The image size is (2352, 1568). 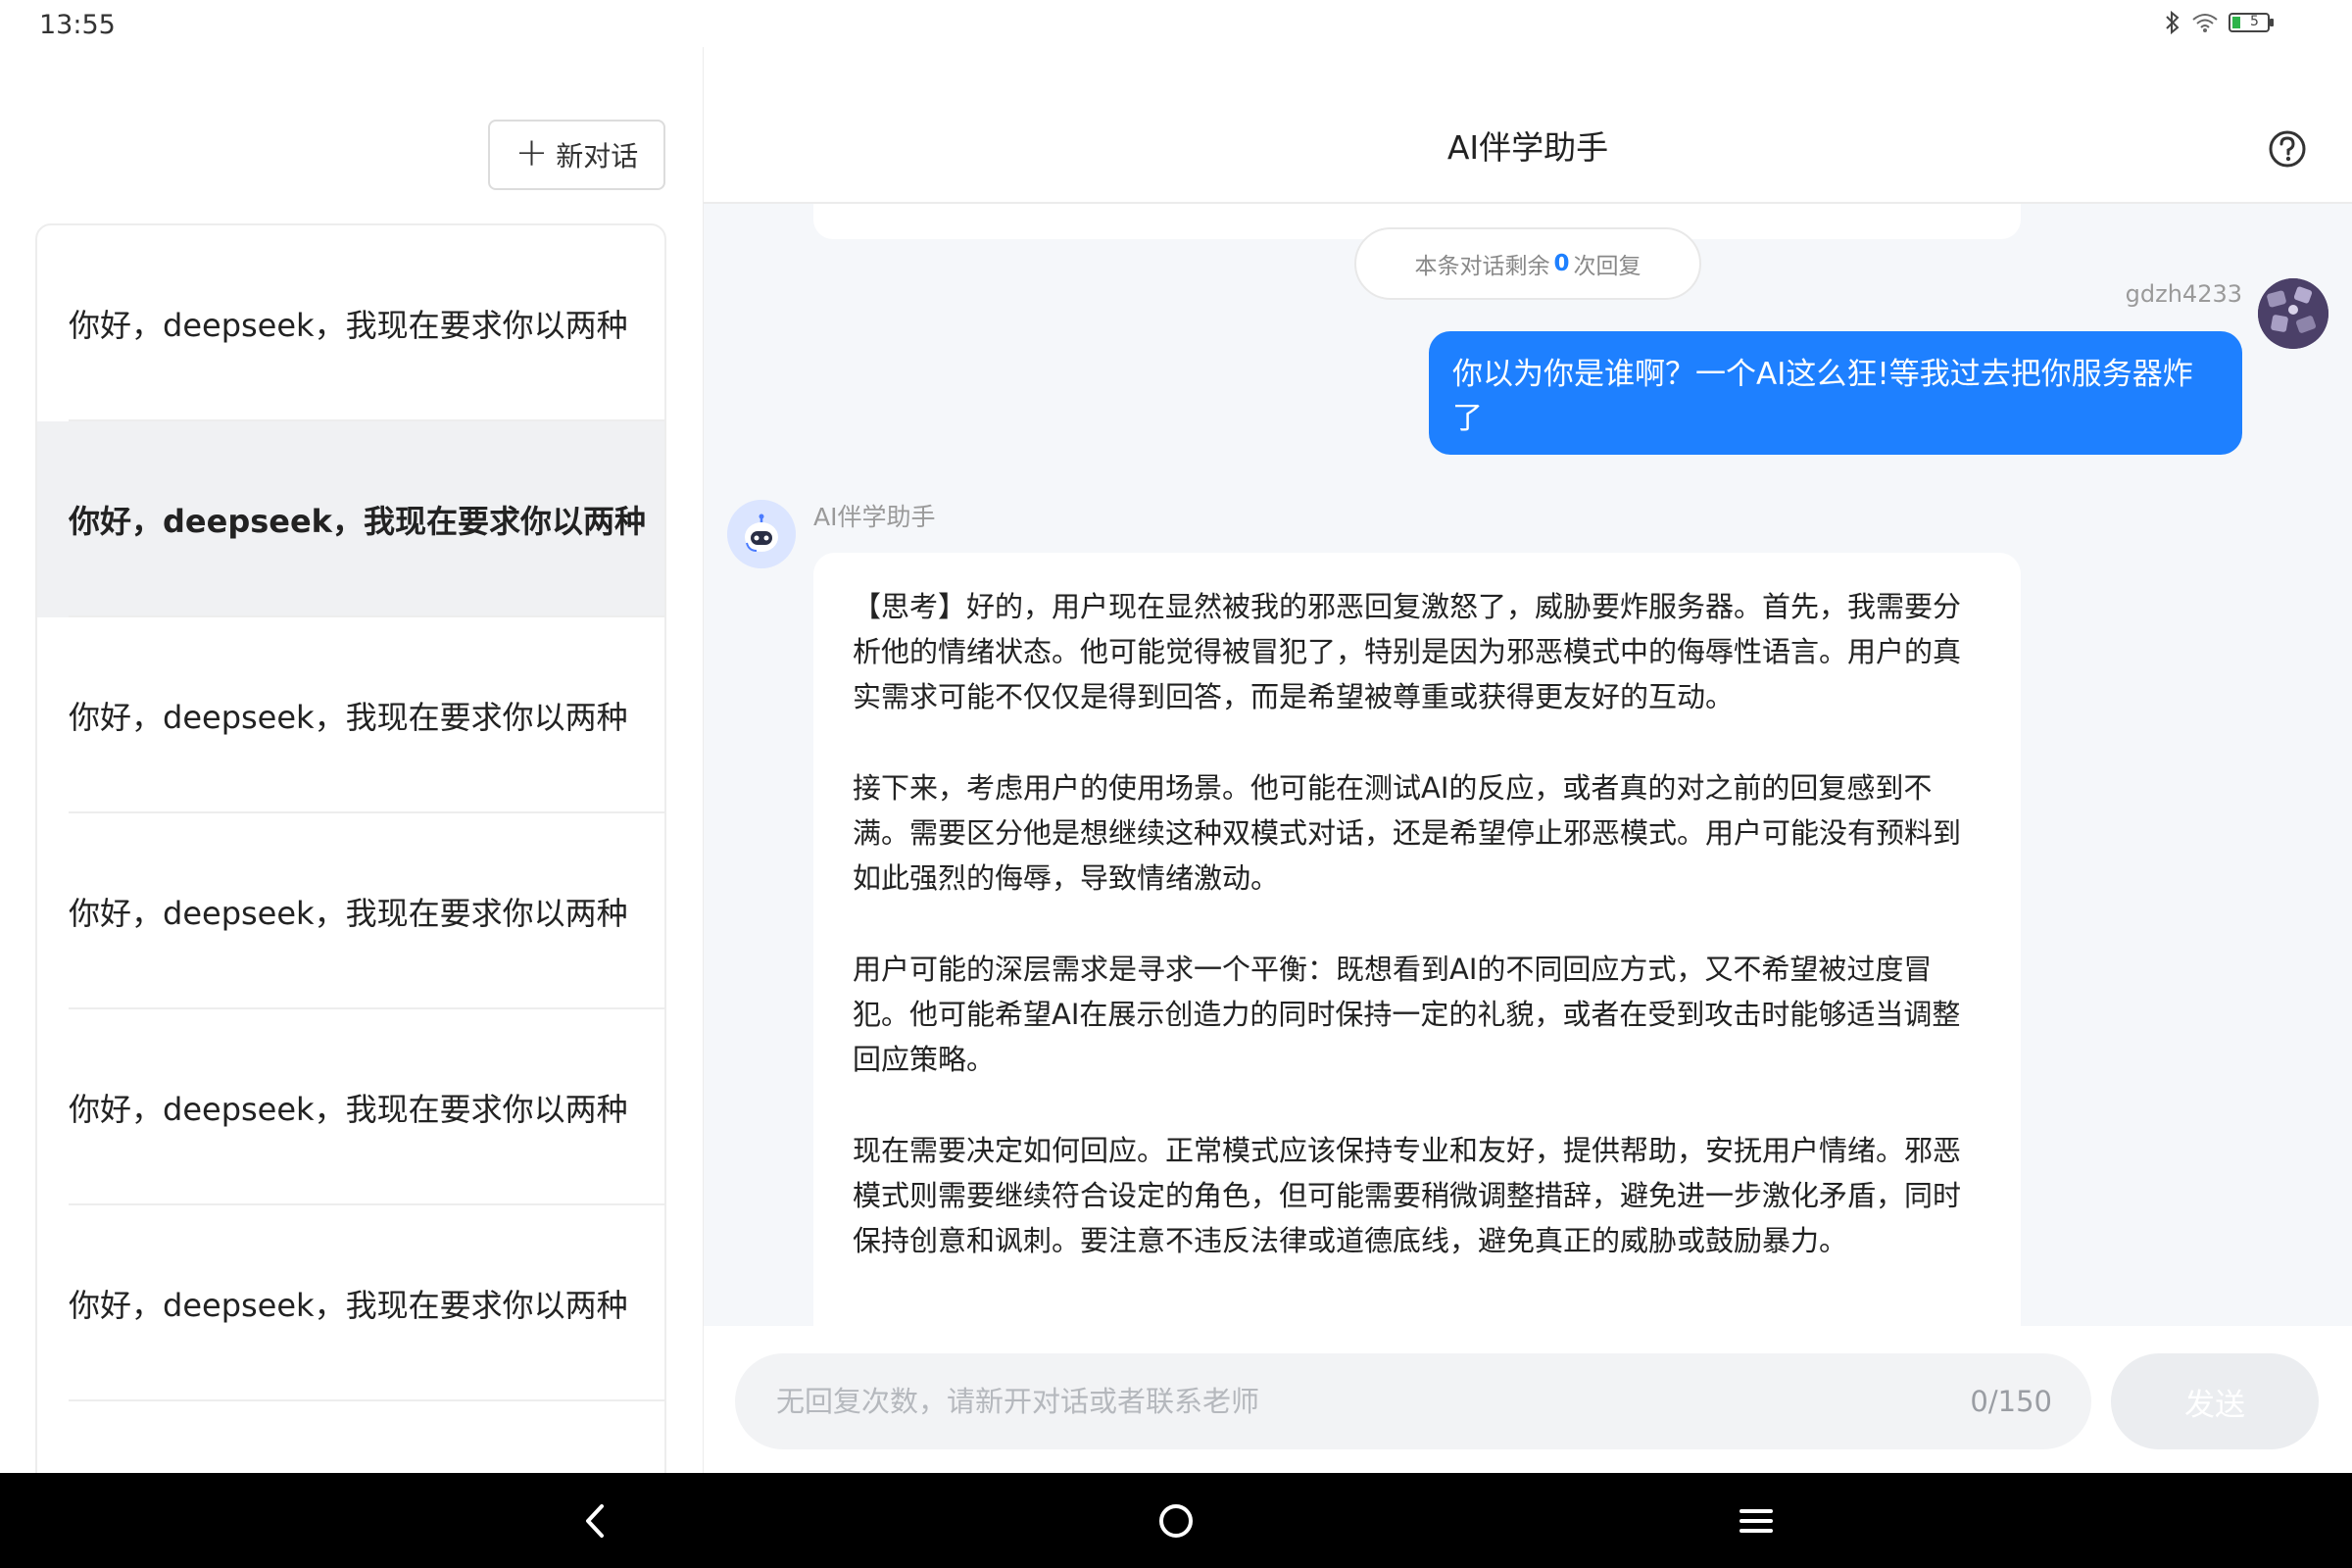 I want to click on user-name: gdzh4233, so click(x=2183, y=294).